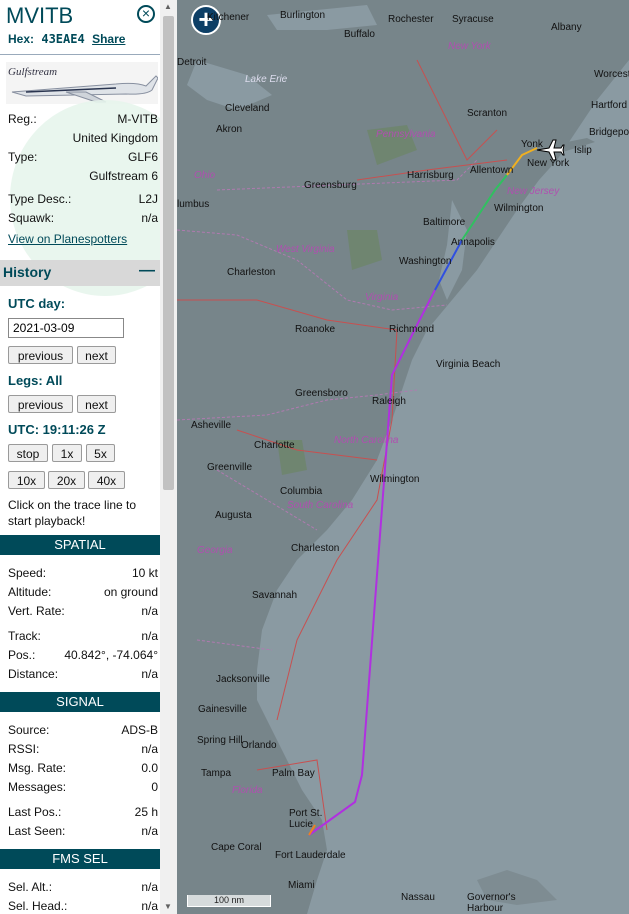 Image resolution: width=629 pixels, height=914 pixels. Describe the element at coordinates (147, 271) in the screenshot. I see `collapse-icon: —` at that location.